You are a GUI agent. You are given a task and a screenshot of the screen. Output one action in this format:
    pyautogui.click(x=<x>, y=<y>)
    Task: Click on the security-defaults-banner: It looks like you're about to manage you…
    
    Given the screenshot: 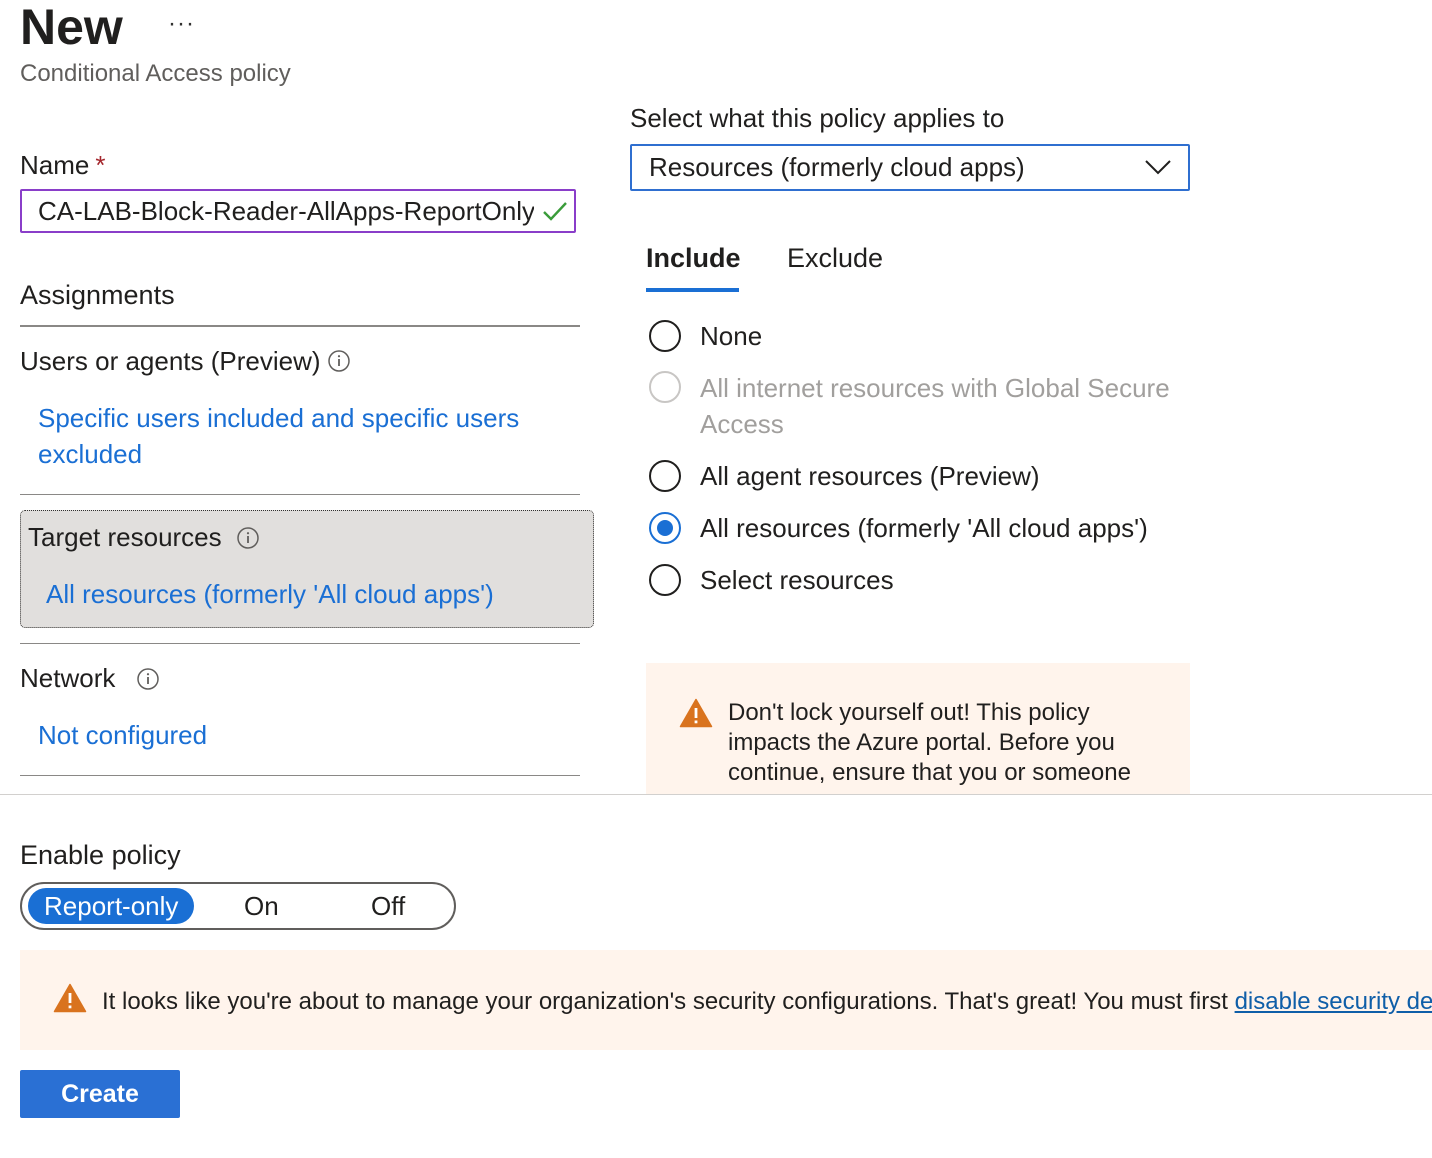 What is the action you would take?
    pyautogui.click(x=726, y=1000)
    